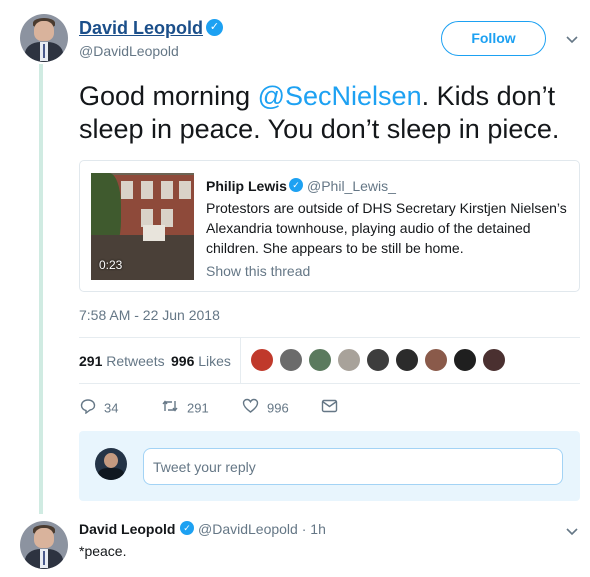  Describe the element at coordinates (493, 38) in the screenshot. I see `follow-button: Follow` at that location.